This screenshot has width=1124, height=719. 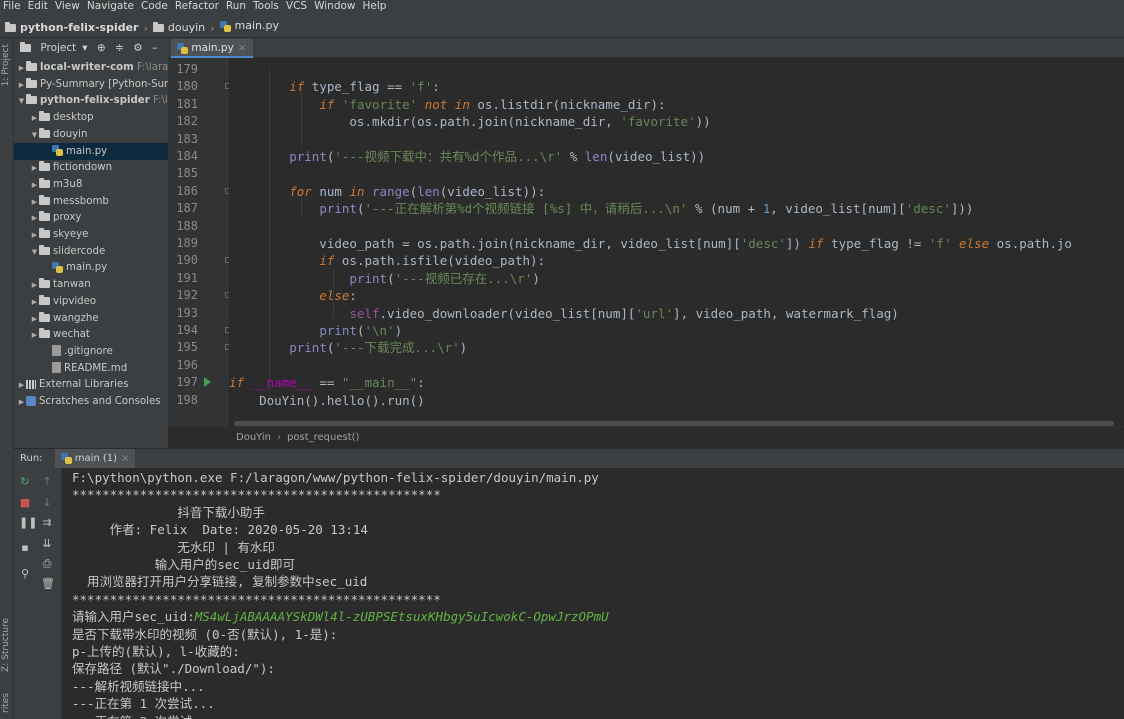 What do you see at coordinates (6, 645) in the screenshot?
I see `structure-tool-button: Z: Structure` at bounding box center [6, 645].